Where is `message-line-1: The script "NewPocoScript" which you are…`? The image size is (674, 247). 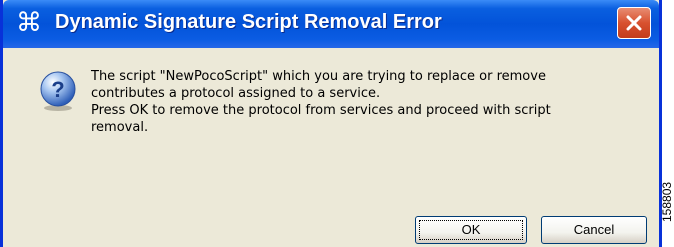 message-line-1: The script "NewPocoScript" which you are… is located at coordinates (318, 85).